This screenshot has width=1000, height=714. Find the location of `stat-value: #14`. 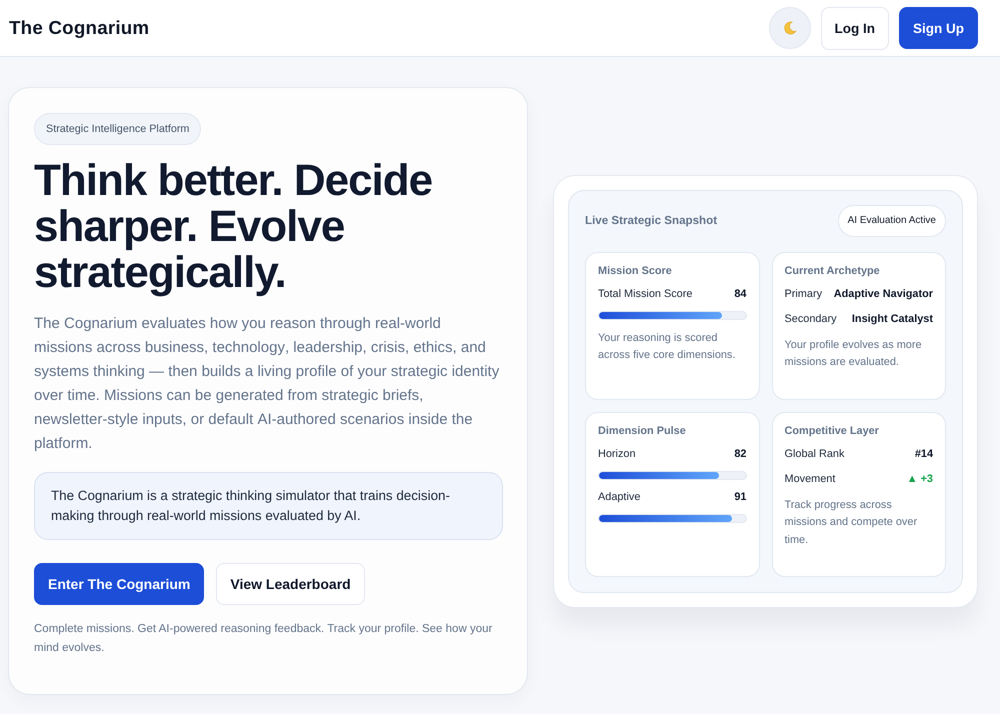

stat-value: #14 is located at coordinates (923, 454).